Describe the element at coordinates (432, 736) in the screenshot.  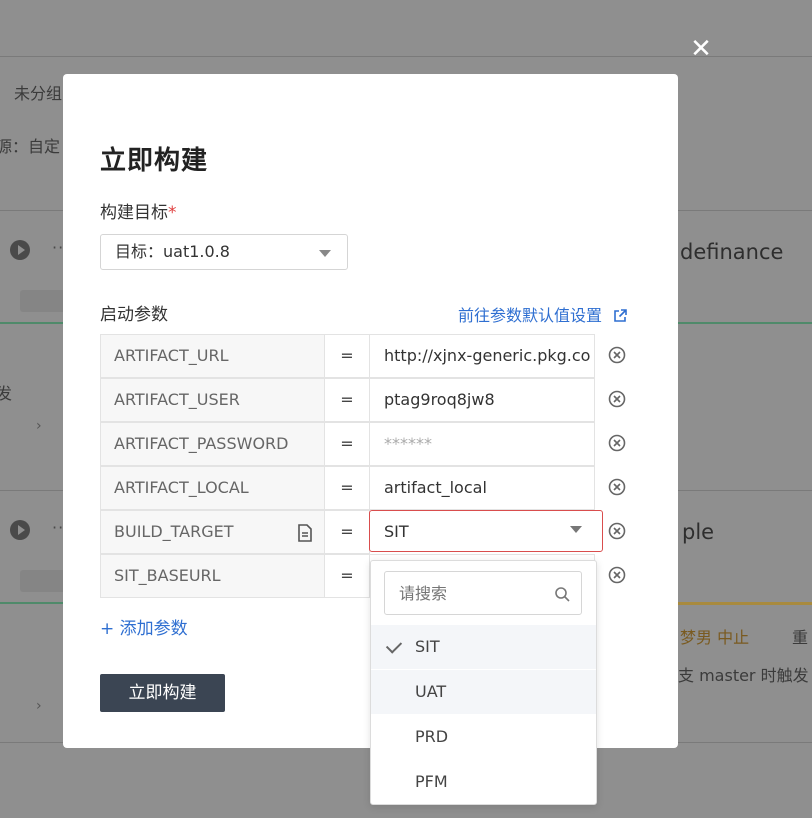
I see `option-label: PRD` at that location.